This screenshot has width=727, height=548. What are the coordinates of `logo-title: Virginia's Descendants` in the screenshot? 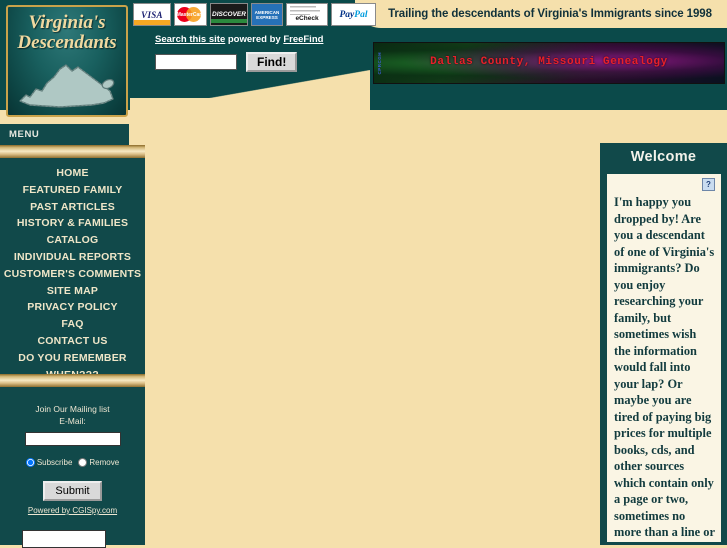 It's located at (67, 33).